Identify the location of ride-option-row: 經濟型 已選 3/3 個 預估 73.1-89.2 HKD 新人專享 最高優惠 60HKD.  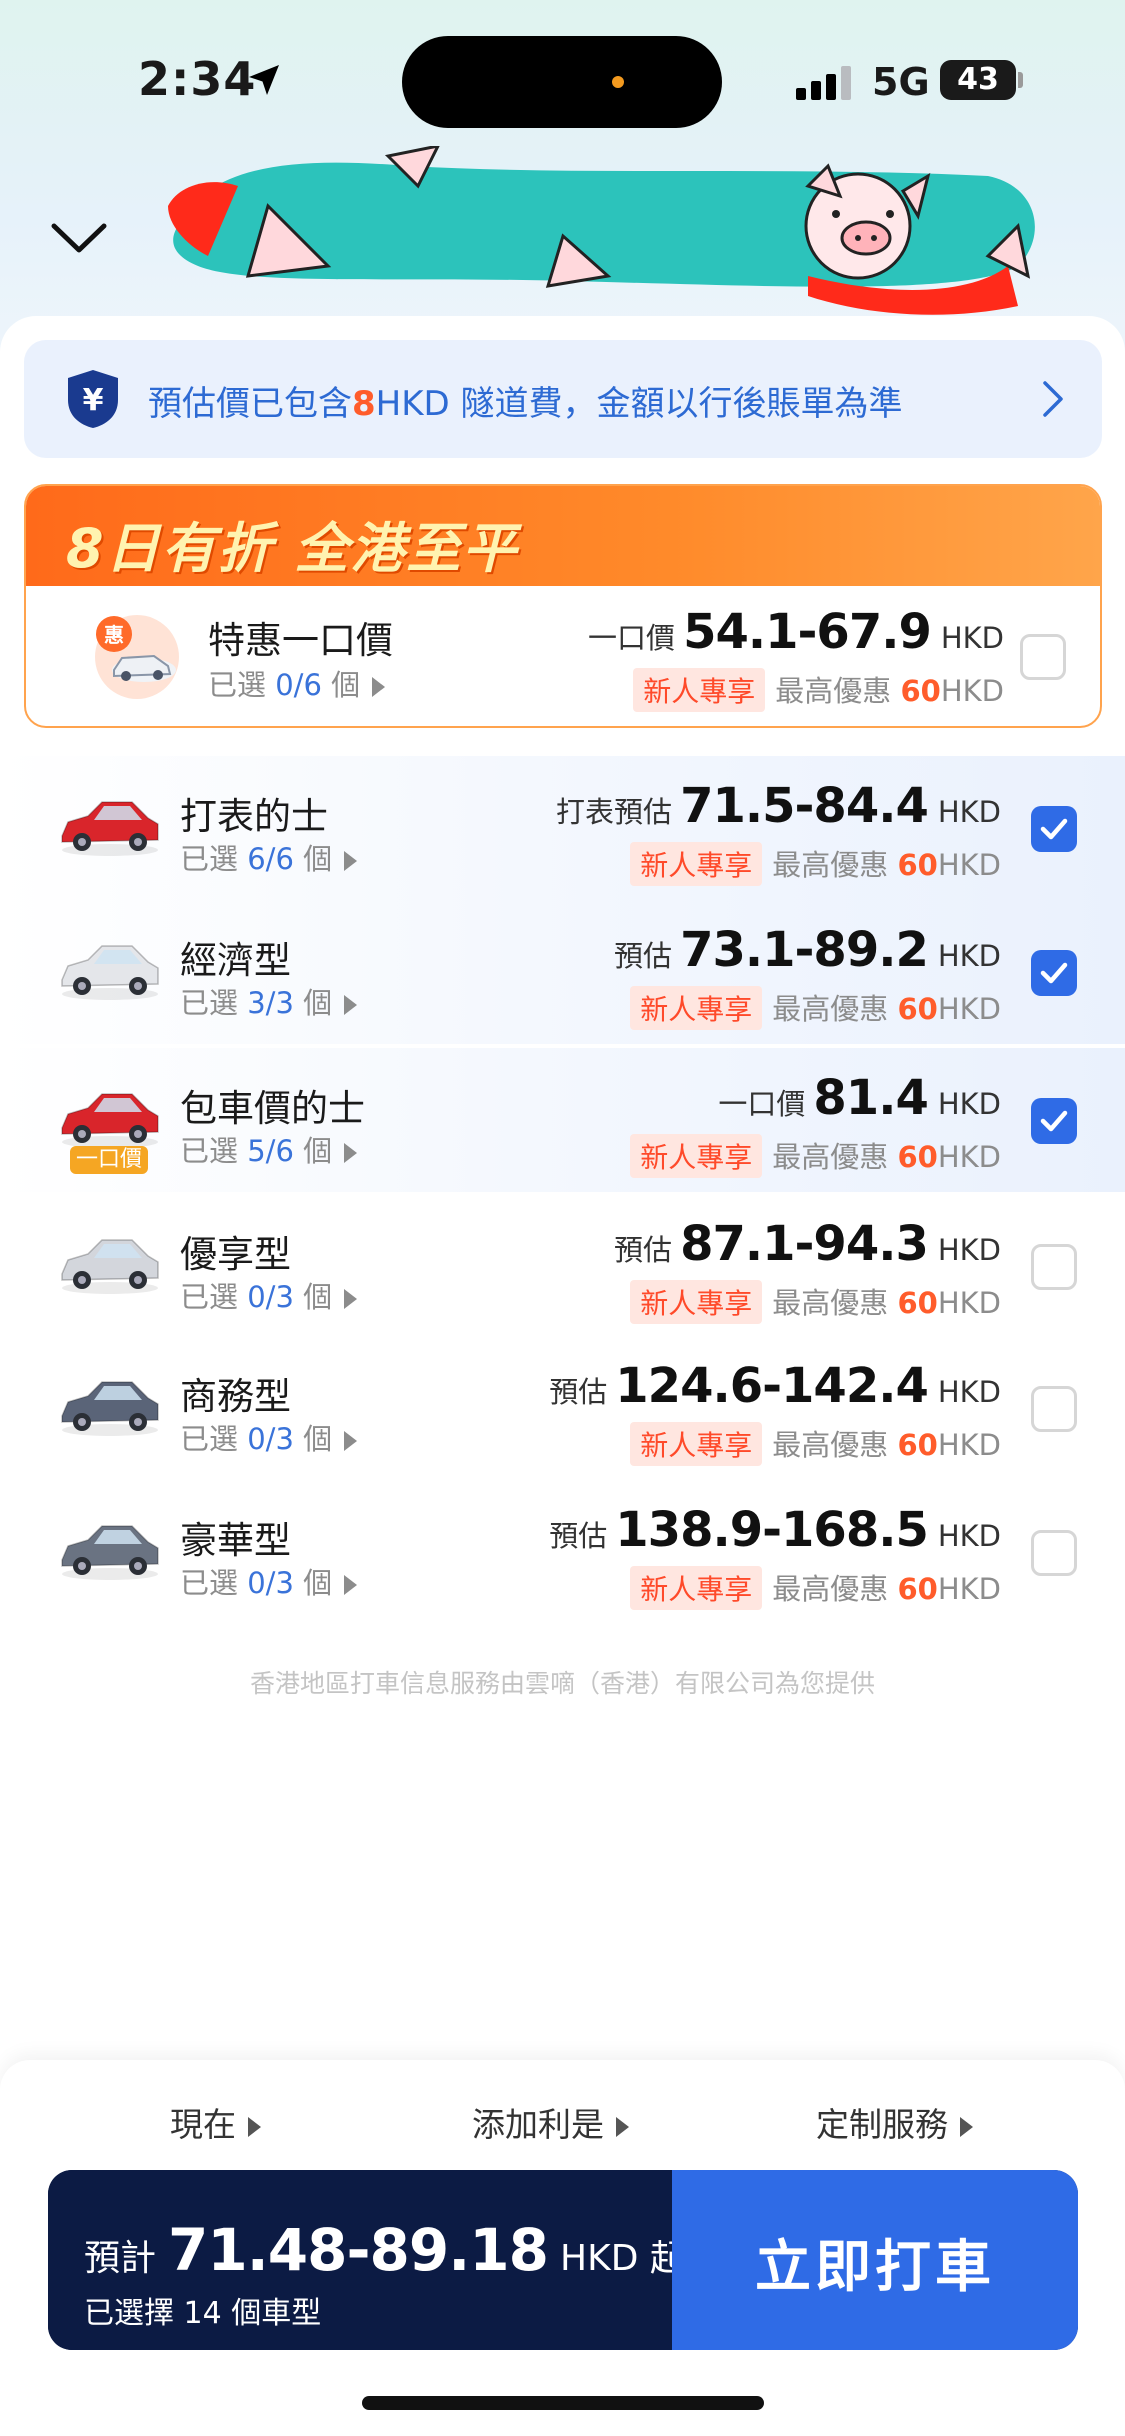
(562, 972).